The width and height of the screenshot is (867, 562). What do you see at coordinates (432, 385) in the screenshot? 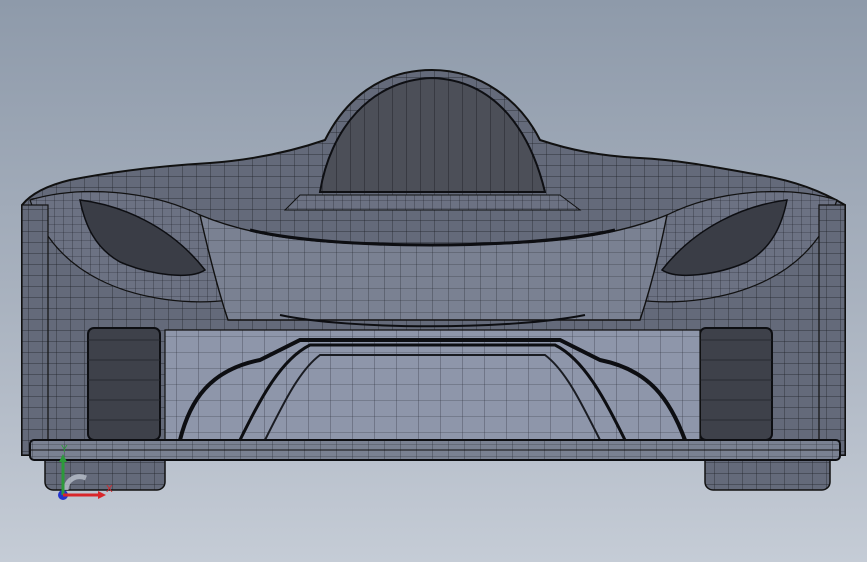
I see `front-intake` at bounding box center [432, 385].